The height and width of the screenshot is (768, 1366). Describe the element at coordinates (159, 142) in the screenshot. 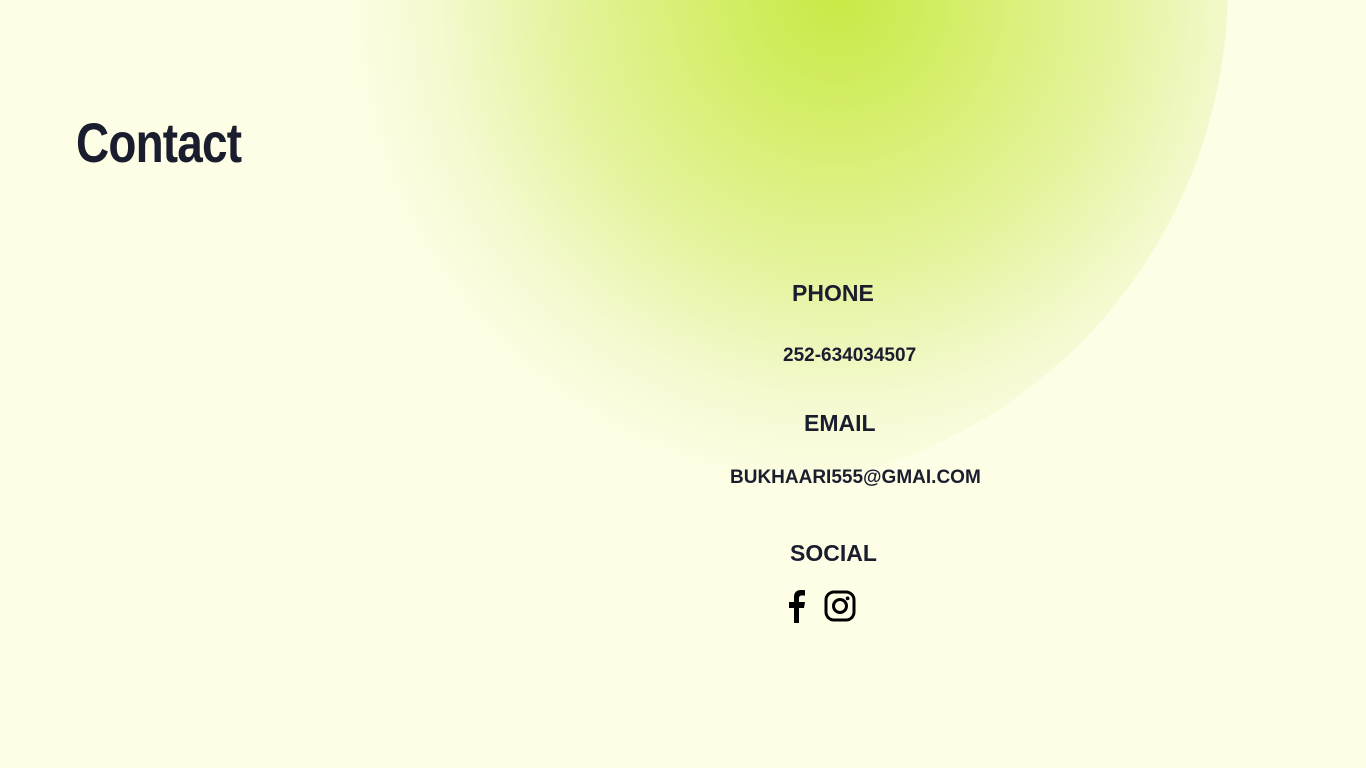

I see `page-title: Contact` at that location.